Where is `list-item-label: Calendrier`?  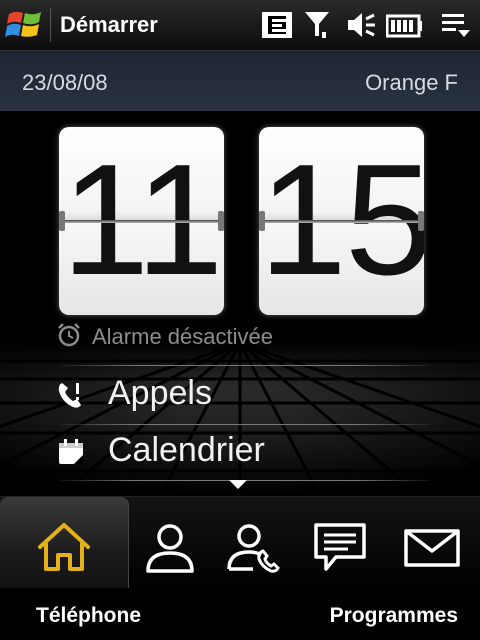
list-item-label: Calendrier is located at coordinates (186, 450).